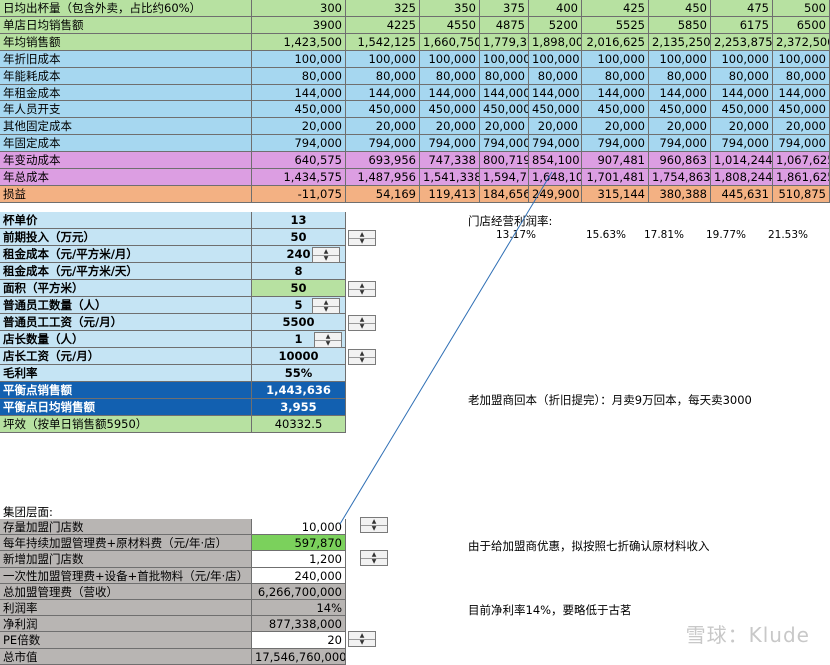 This screenshot has width=830, height=665. Describe the element at coordinates (299, 543) in the screenshot. I see `group-value: 597,870` at that location.